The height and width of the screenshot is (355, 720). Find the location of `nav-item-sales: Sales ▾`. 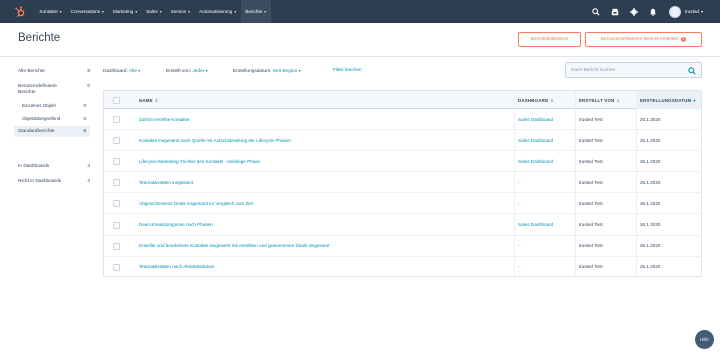

nav-item-sales: Sales ▾ is located at coordinates (154, 11).